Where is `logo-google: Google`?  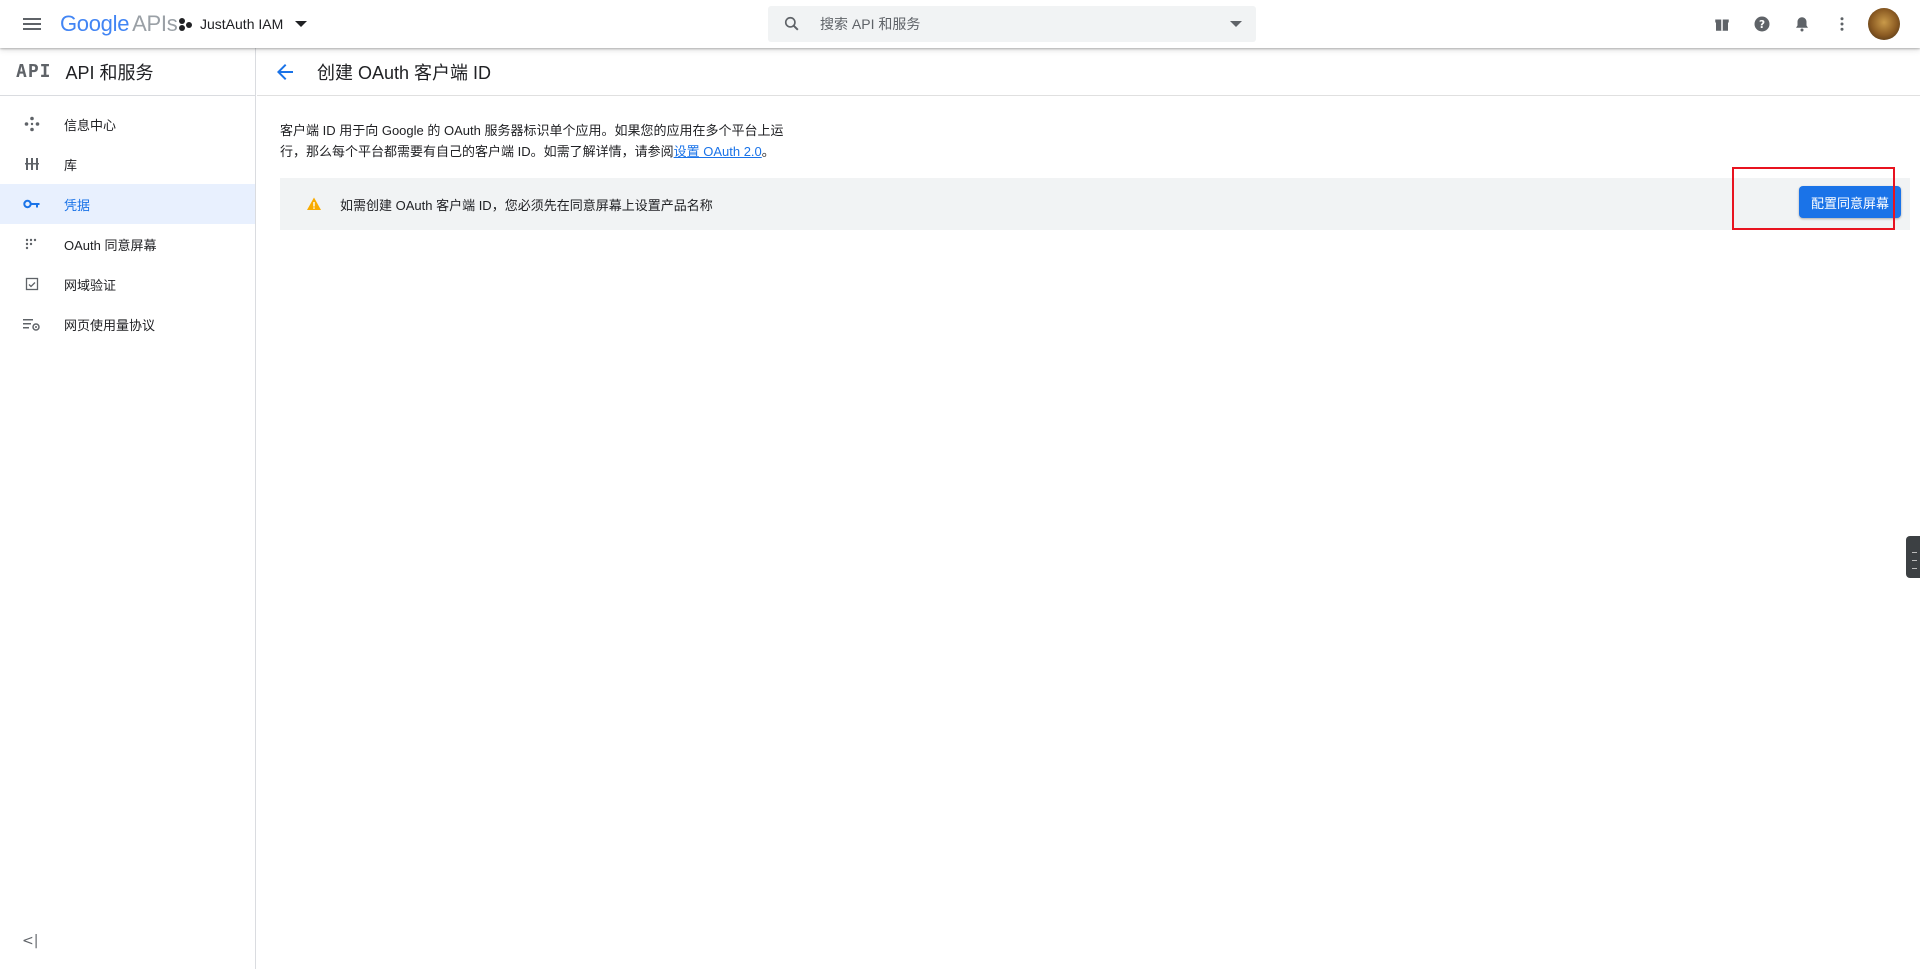
logo-google: Google is located at coordinates (95, 23).